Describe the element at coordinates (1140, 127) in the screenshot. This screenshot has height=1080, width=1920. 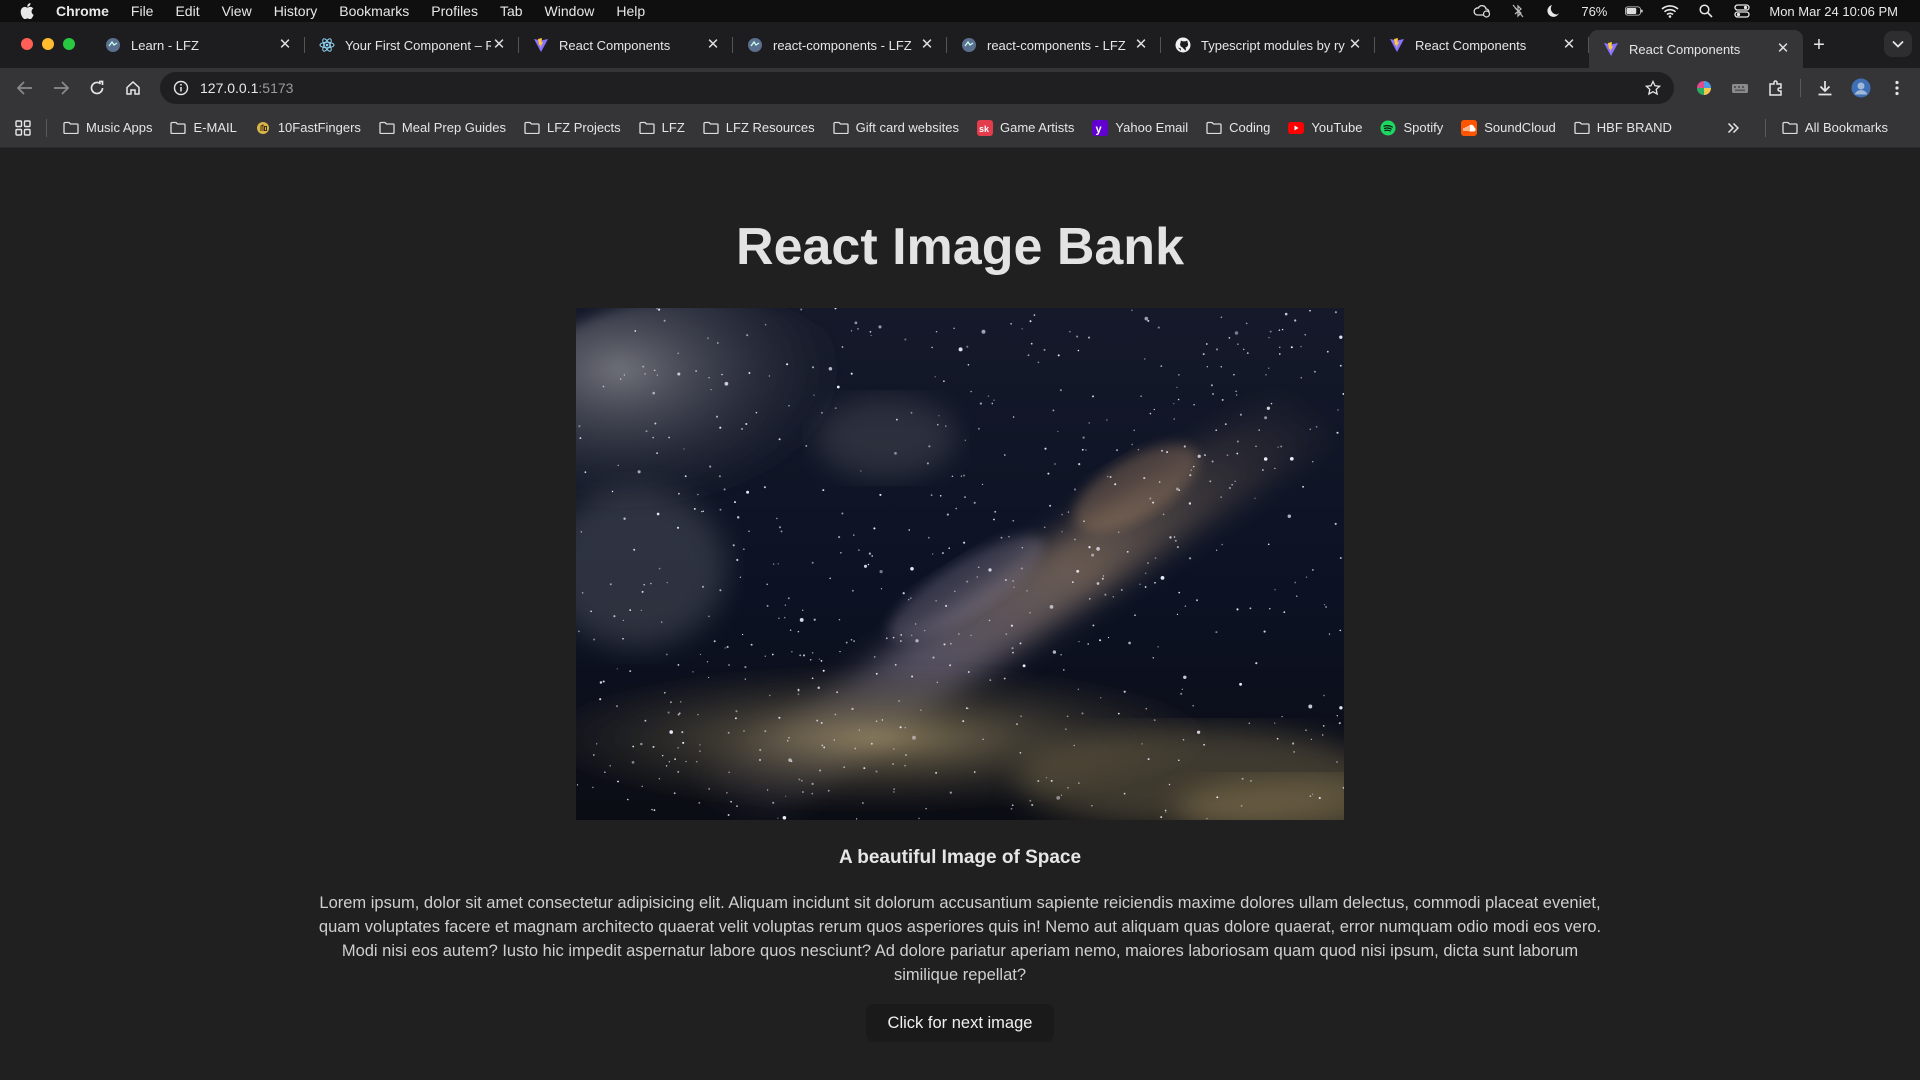
I see `bookmark-yahoo-email: y Yahoo Email` at that location.